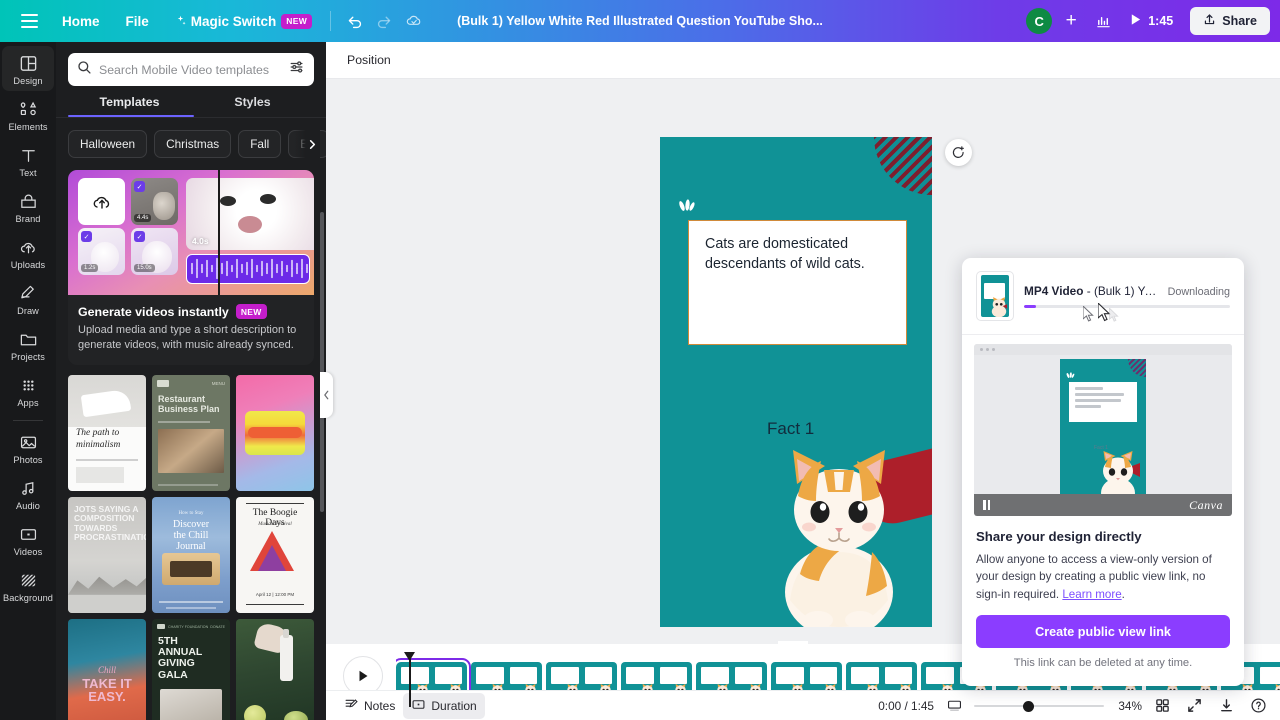  Describe the element at coordinates (1123, 594) in the screenshot. I see `share-description-end: .` at that location.